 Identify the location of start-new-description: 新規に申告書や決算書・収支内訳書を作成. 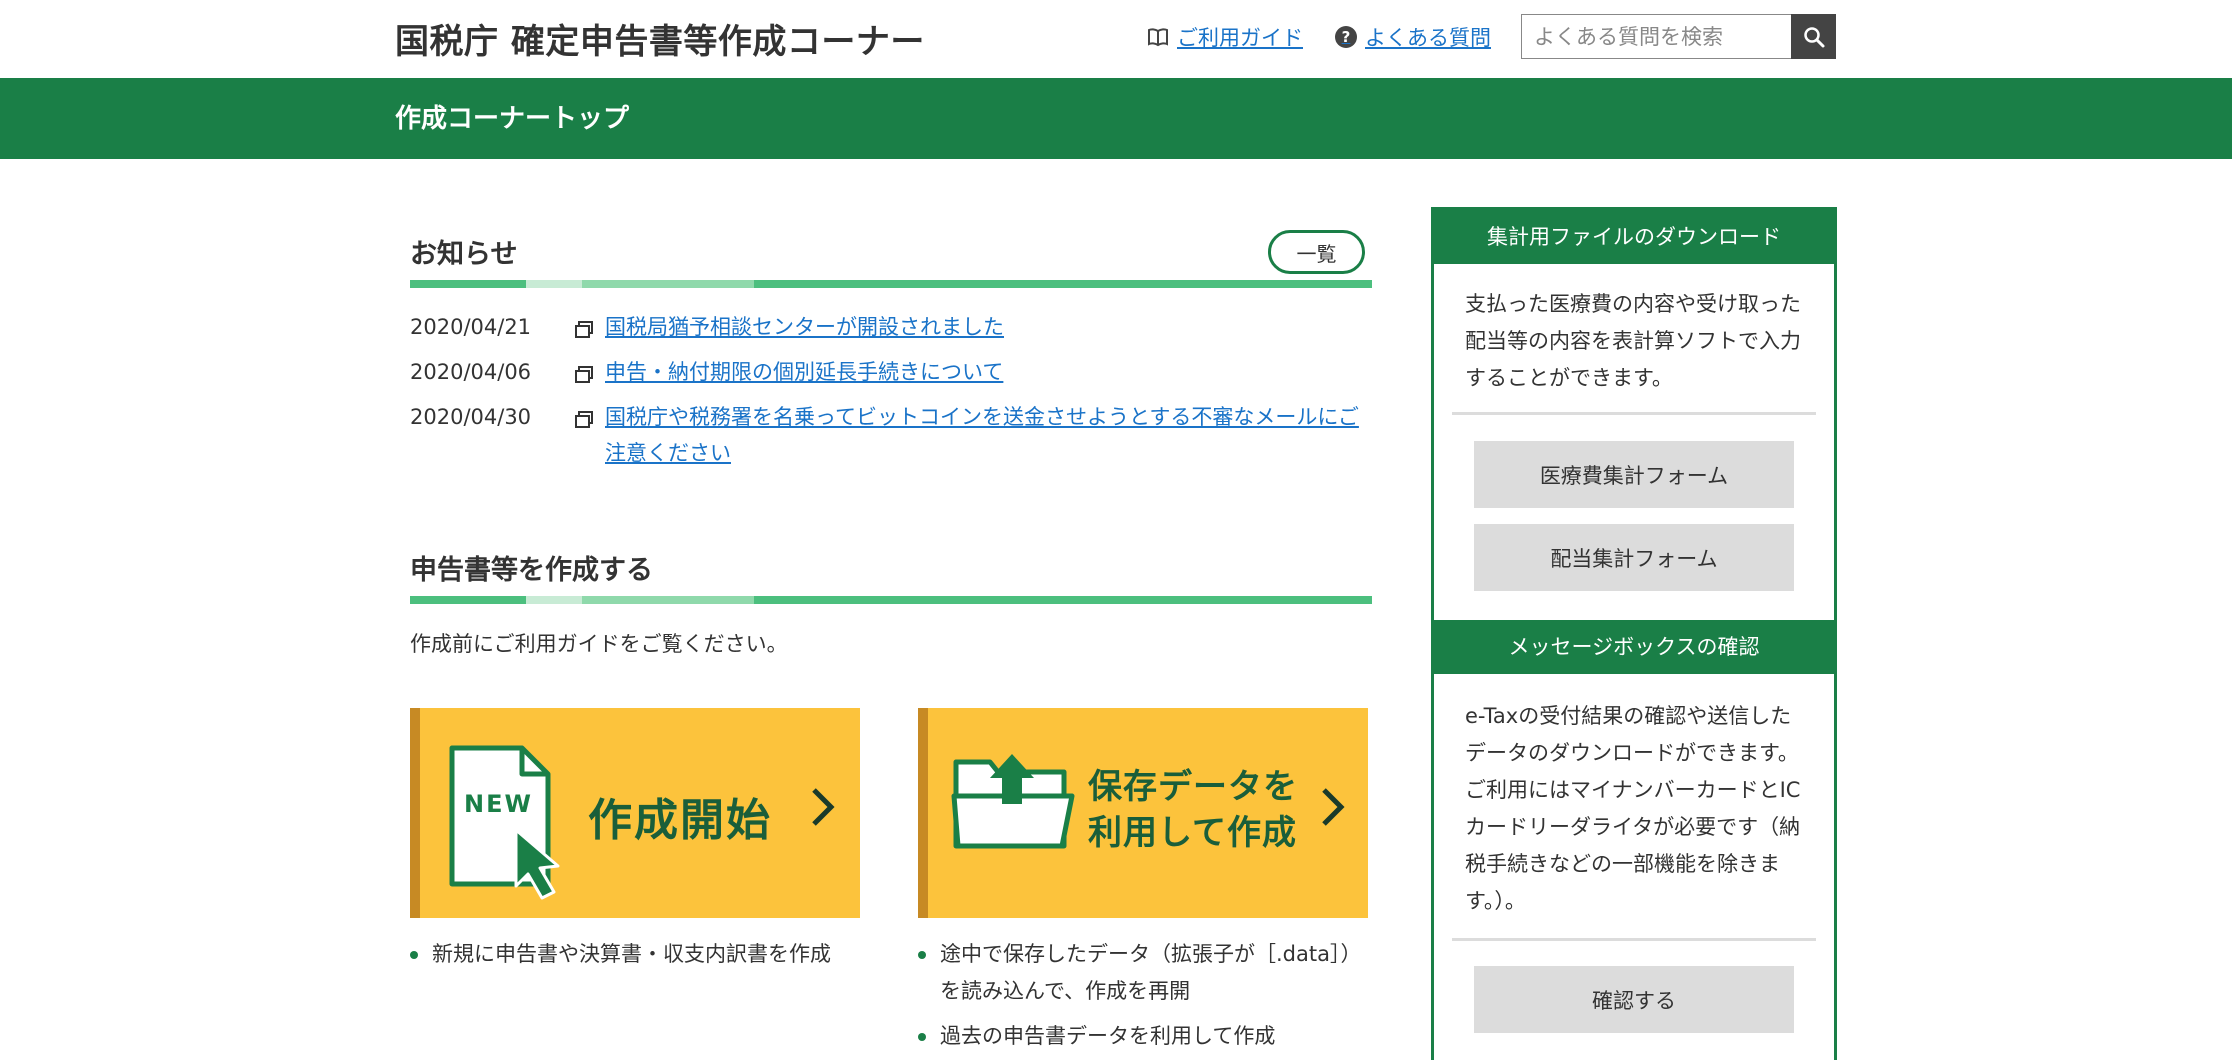
(640, 958).